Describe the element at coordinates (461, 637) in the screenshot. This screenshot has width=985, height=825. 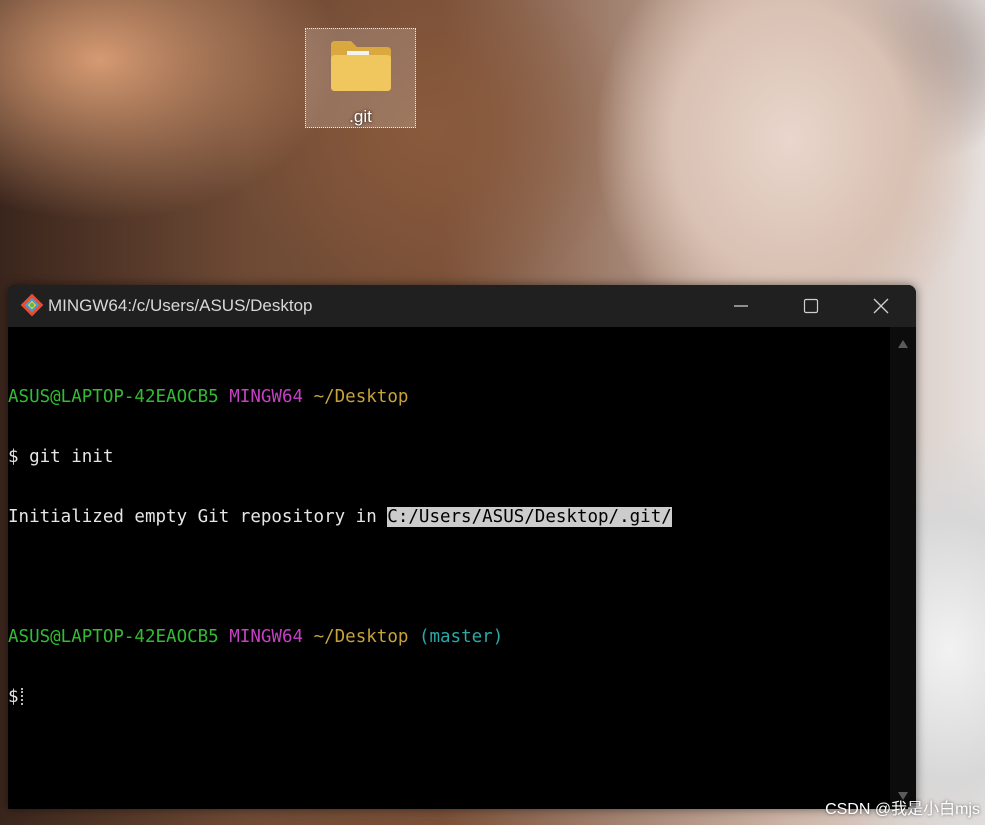
I see `branch-name: (master)` at that location.